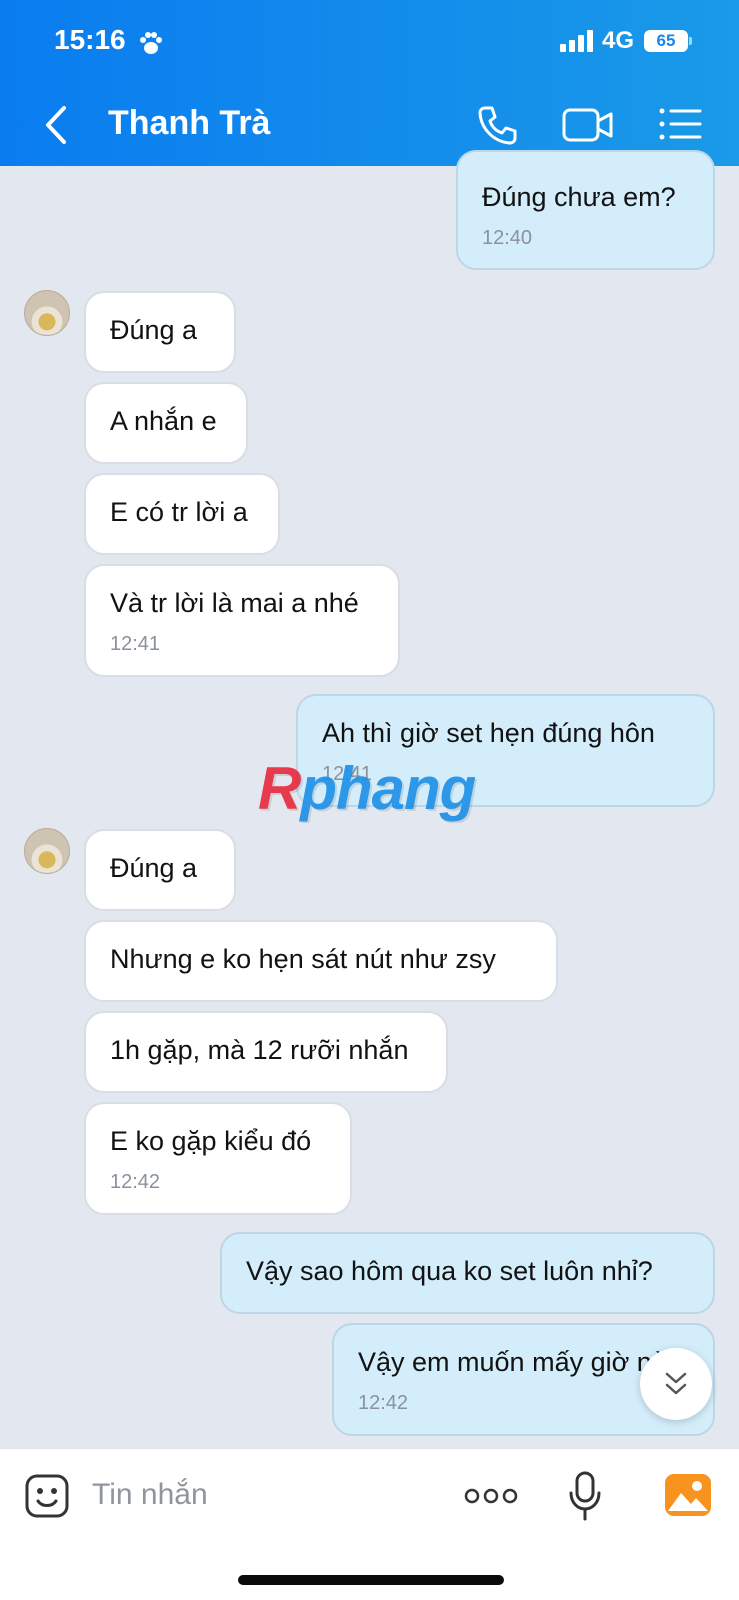 The width and height of the screenshot is (739, 1600). I want to click on message-bubble-incoming: Nhưng e ko hẹn sát nút như zsy, so click(321, 961).